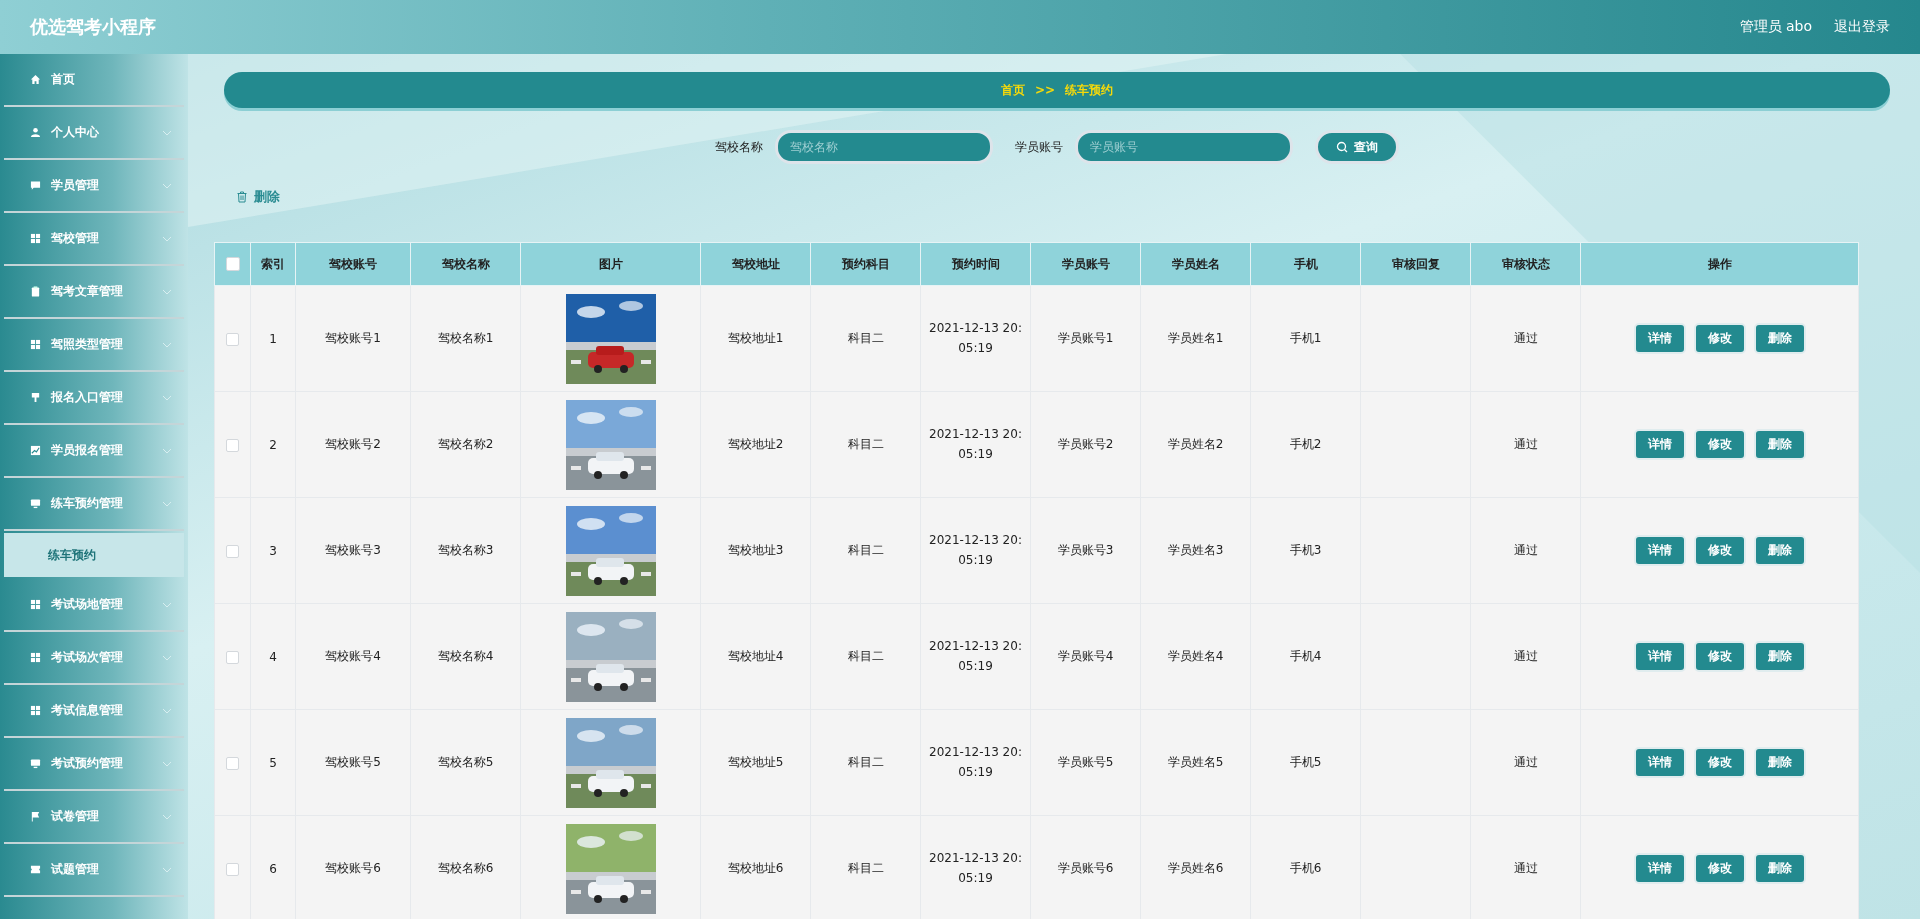 This screenshot has height=919, width=1920. I want to click on table-cell: 驾校名称4, so click(465, 656).